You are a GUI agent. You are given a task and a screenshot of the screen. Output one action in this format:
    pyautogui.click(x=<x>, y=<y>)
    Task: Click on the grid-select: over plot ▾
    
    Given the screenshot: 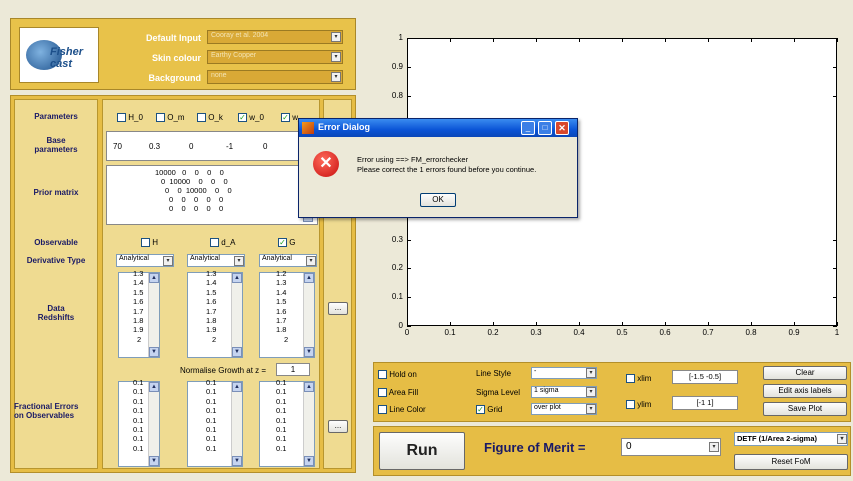 What is the action you would take?
    pyautogui.click(x=564, y=409)
    